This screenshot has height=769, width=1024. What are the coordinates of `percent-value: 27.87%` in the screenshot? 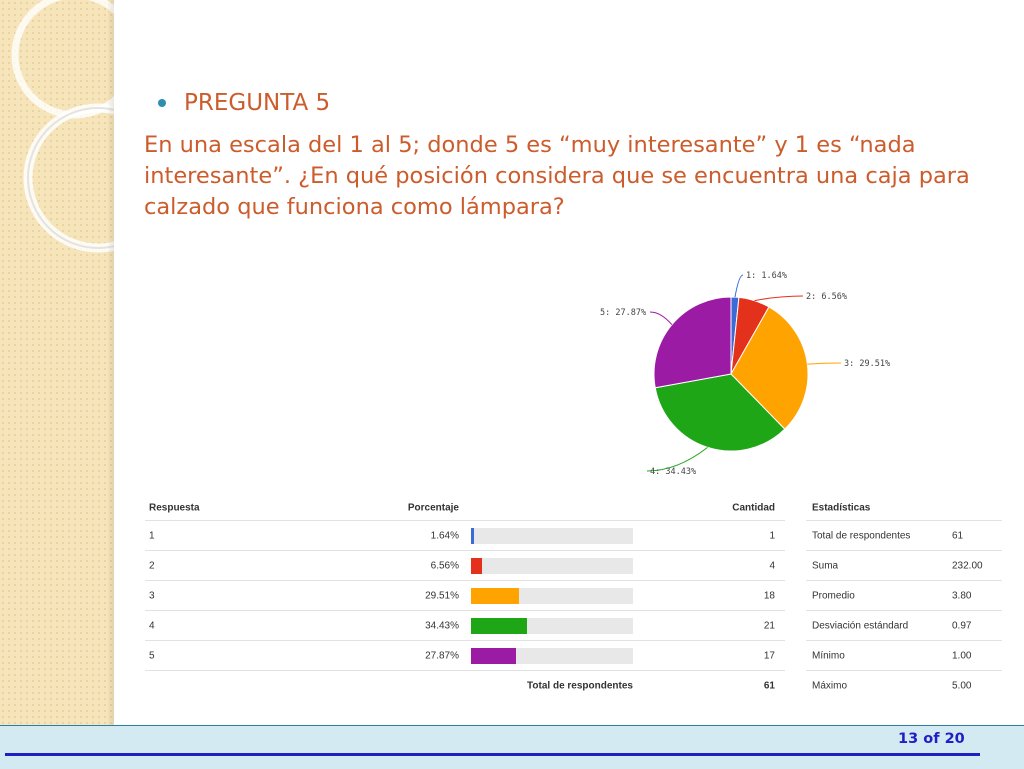 It's located at (442, 655).